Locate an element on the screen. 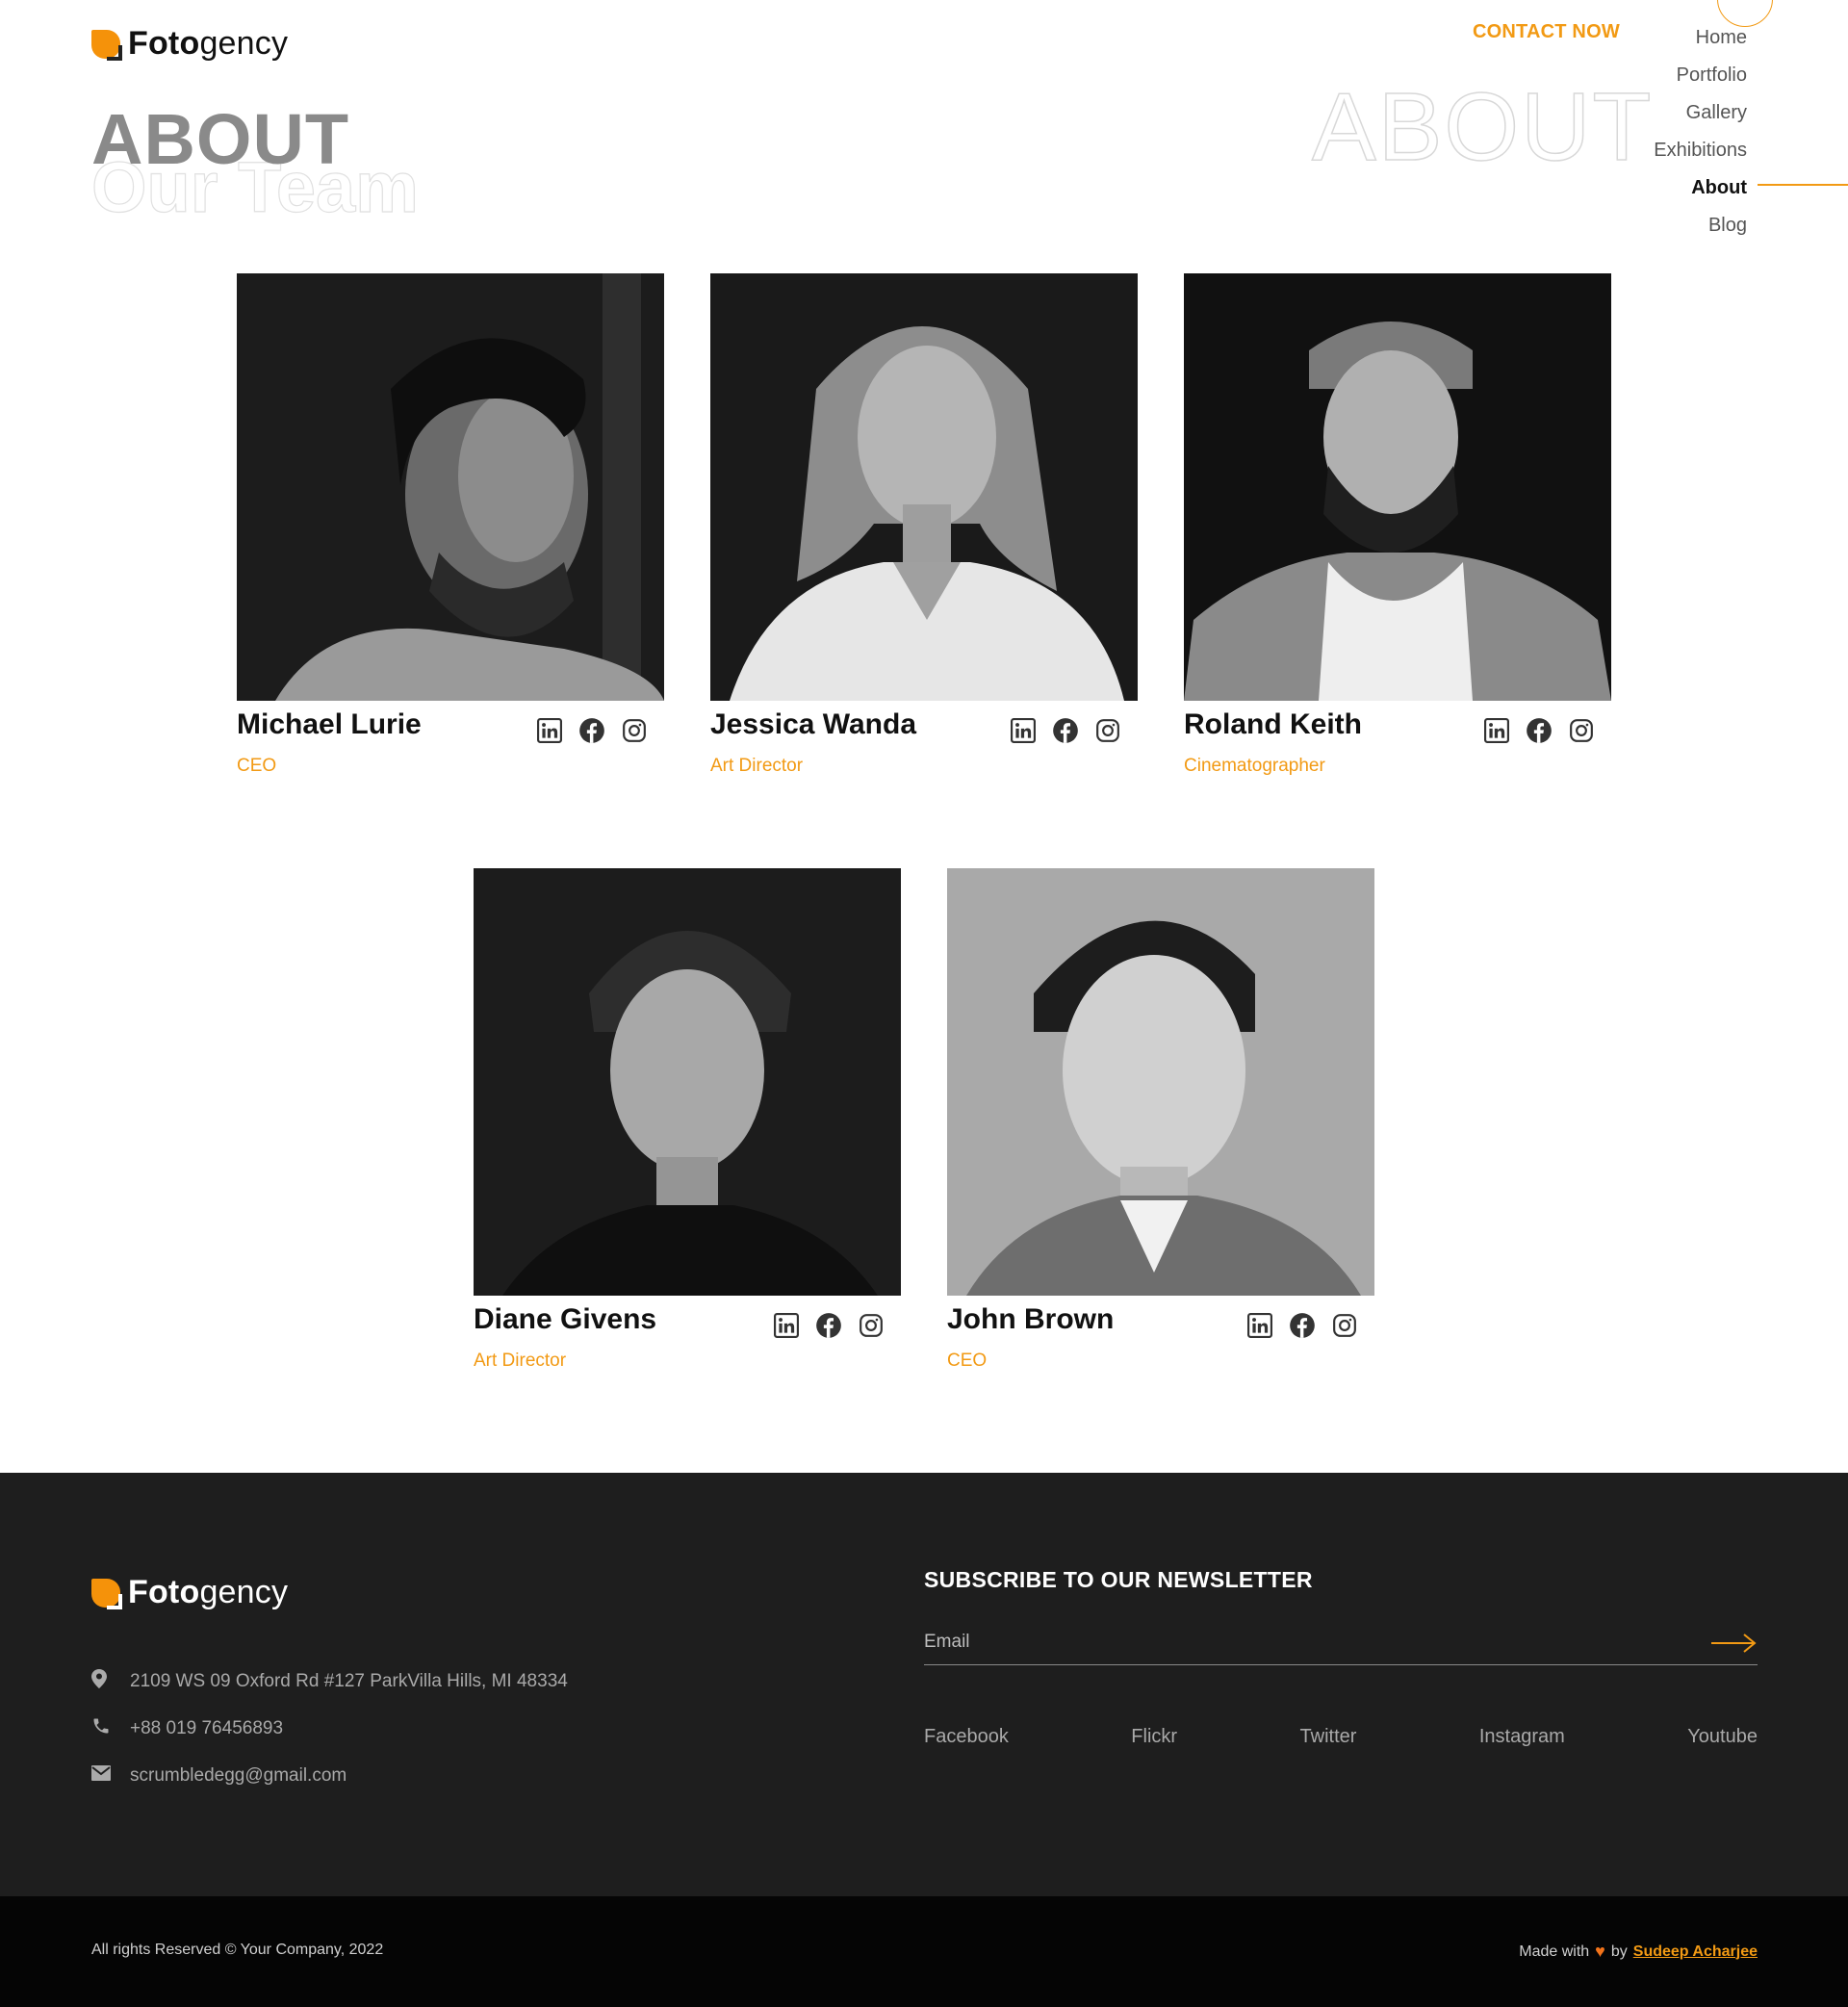 Image resolution: width=1848 pixels, height=2007 pixels. heart-icon: ♥ is located at coordinates (1600, 1951).